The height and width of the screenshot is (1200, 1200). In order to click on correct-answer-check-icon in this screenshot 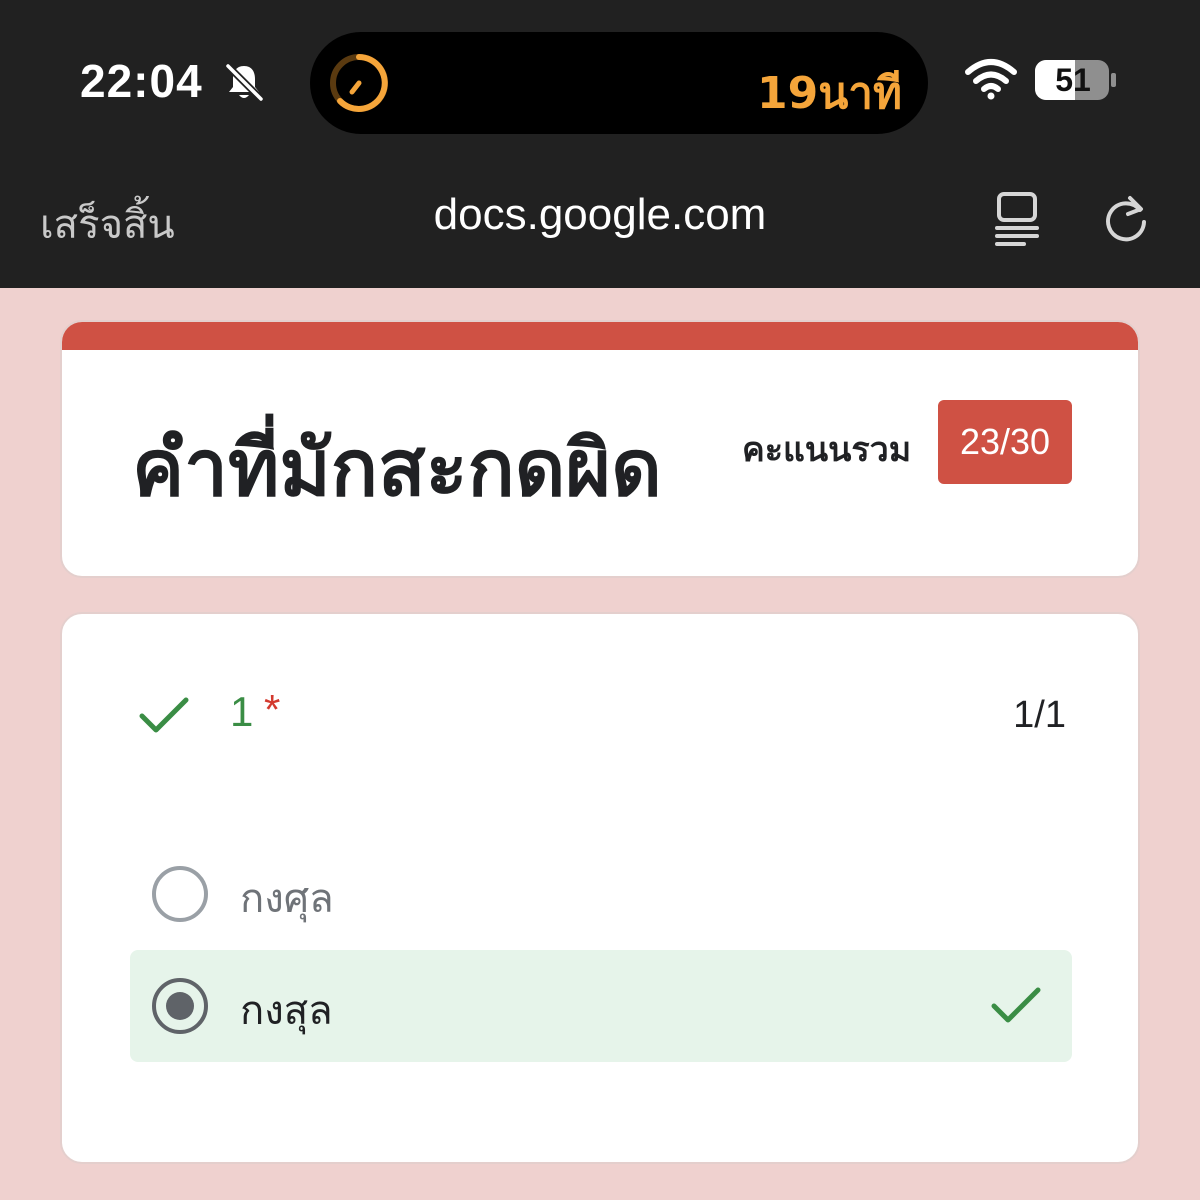, I will do `click(1016, 1005)`.